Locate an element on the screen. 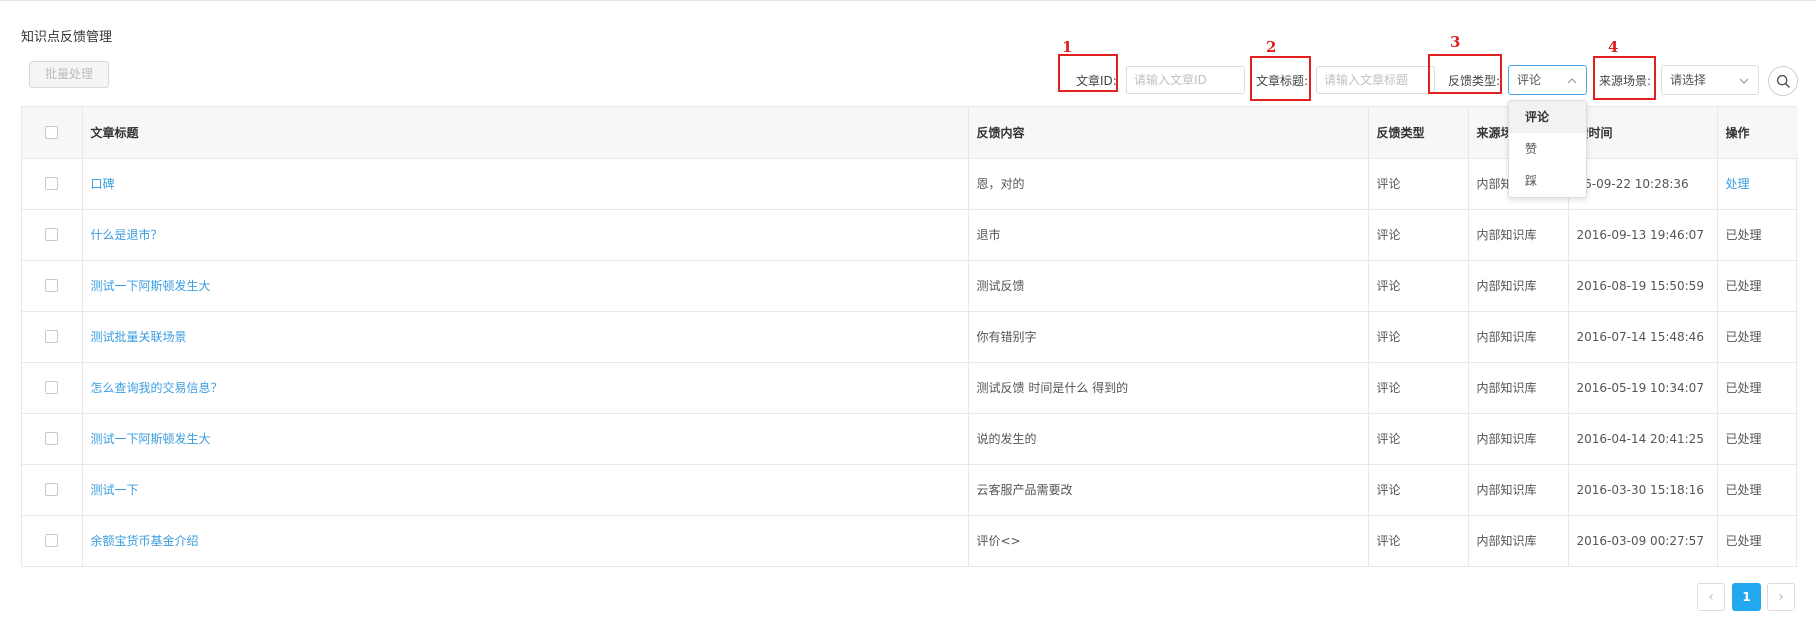  article-id-input: 请输入文章ID is located at coordinates (1185, 80).